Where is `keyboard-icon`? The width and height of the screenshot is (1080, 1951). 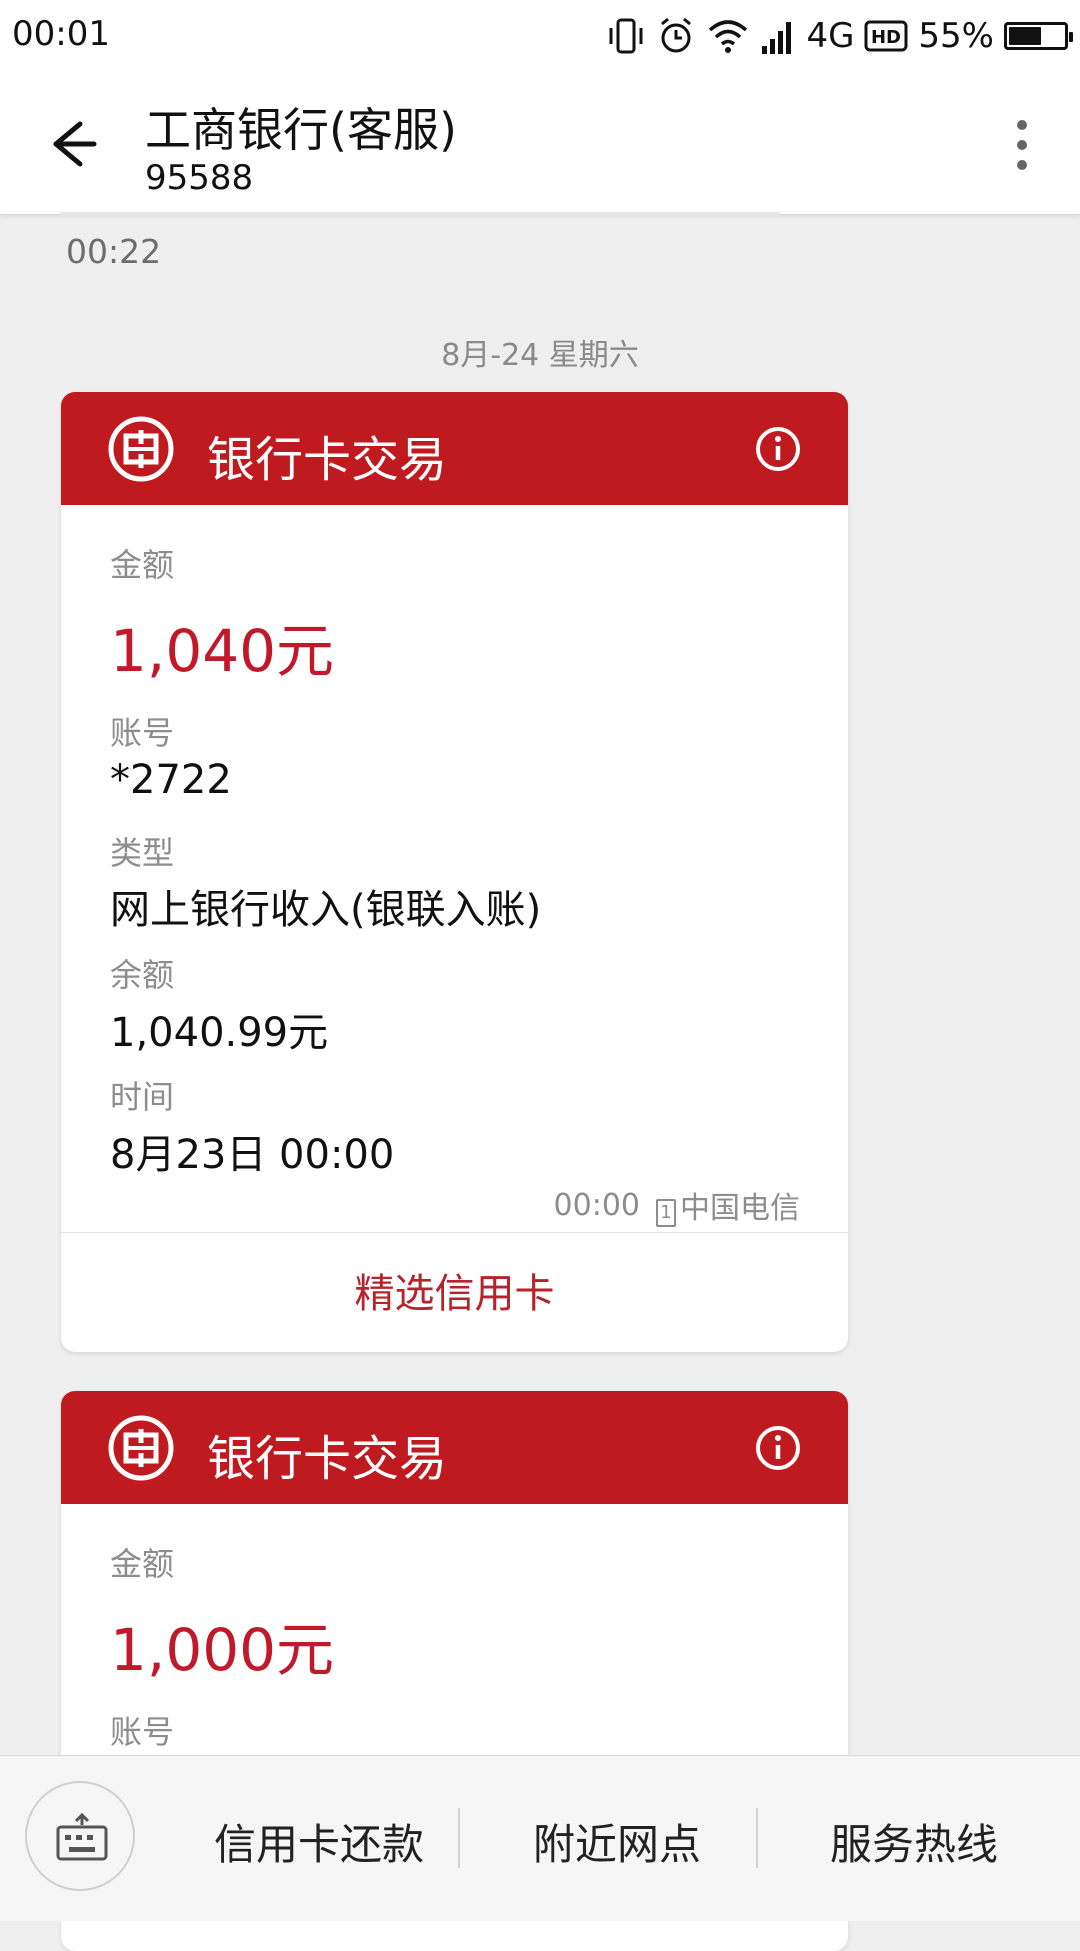 keyboard-icon is located at coordinates (82, 1837).